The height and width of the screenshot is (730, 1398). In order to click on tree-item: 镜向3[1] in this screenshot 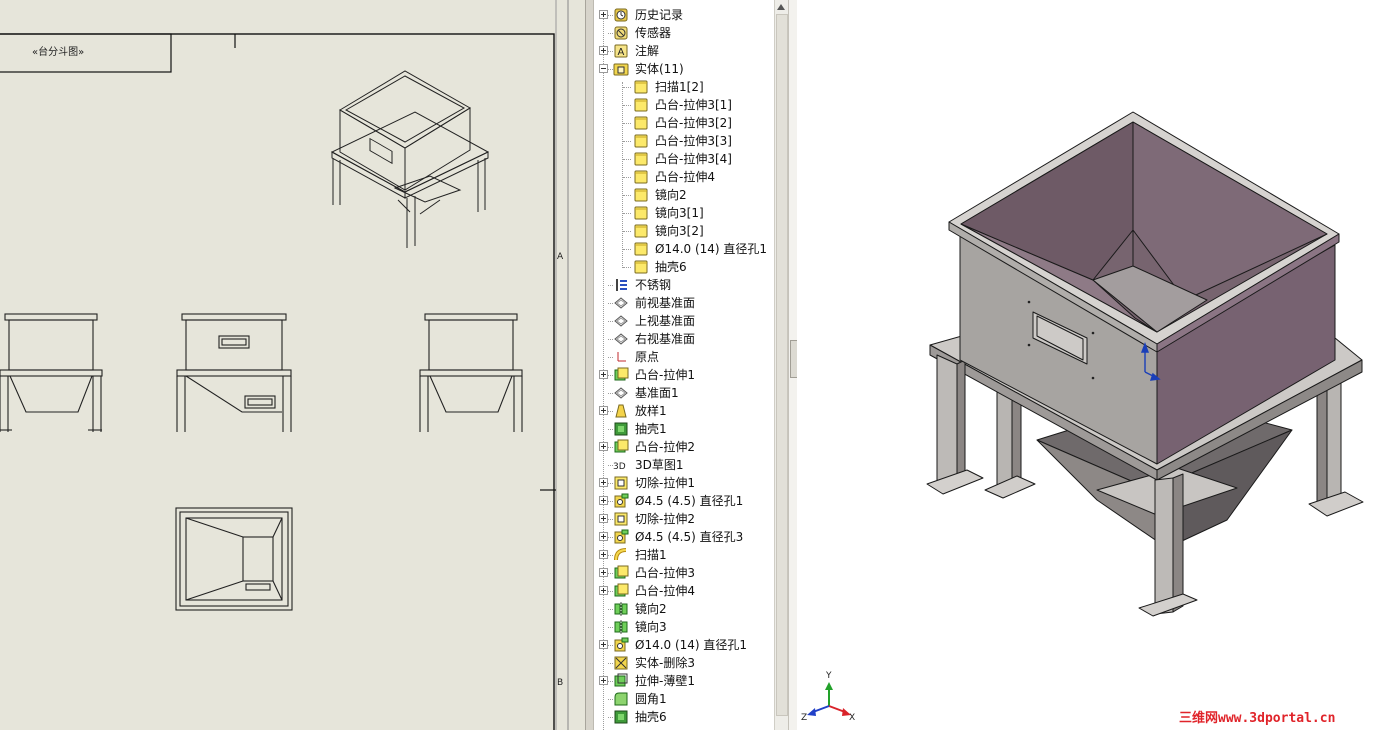, I will do `click(684, 213)`.